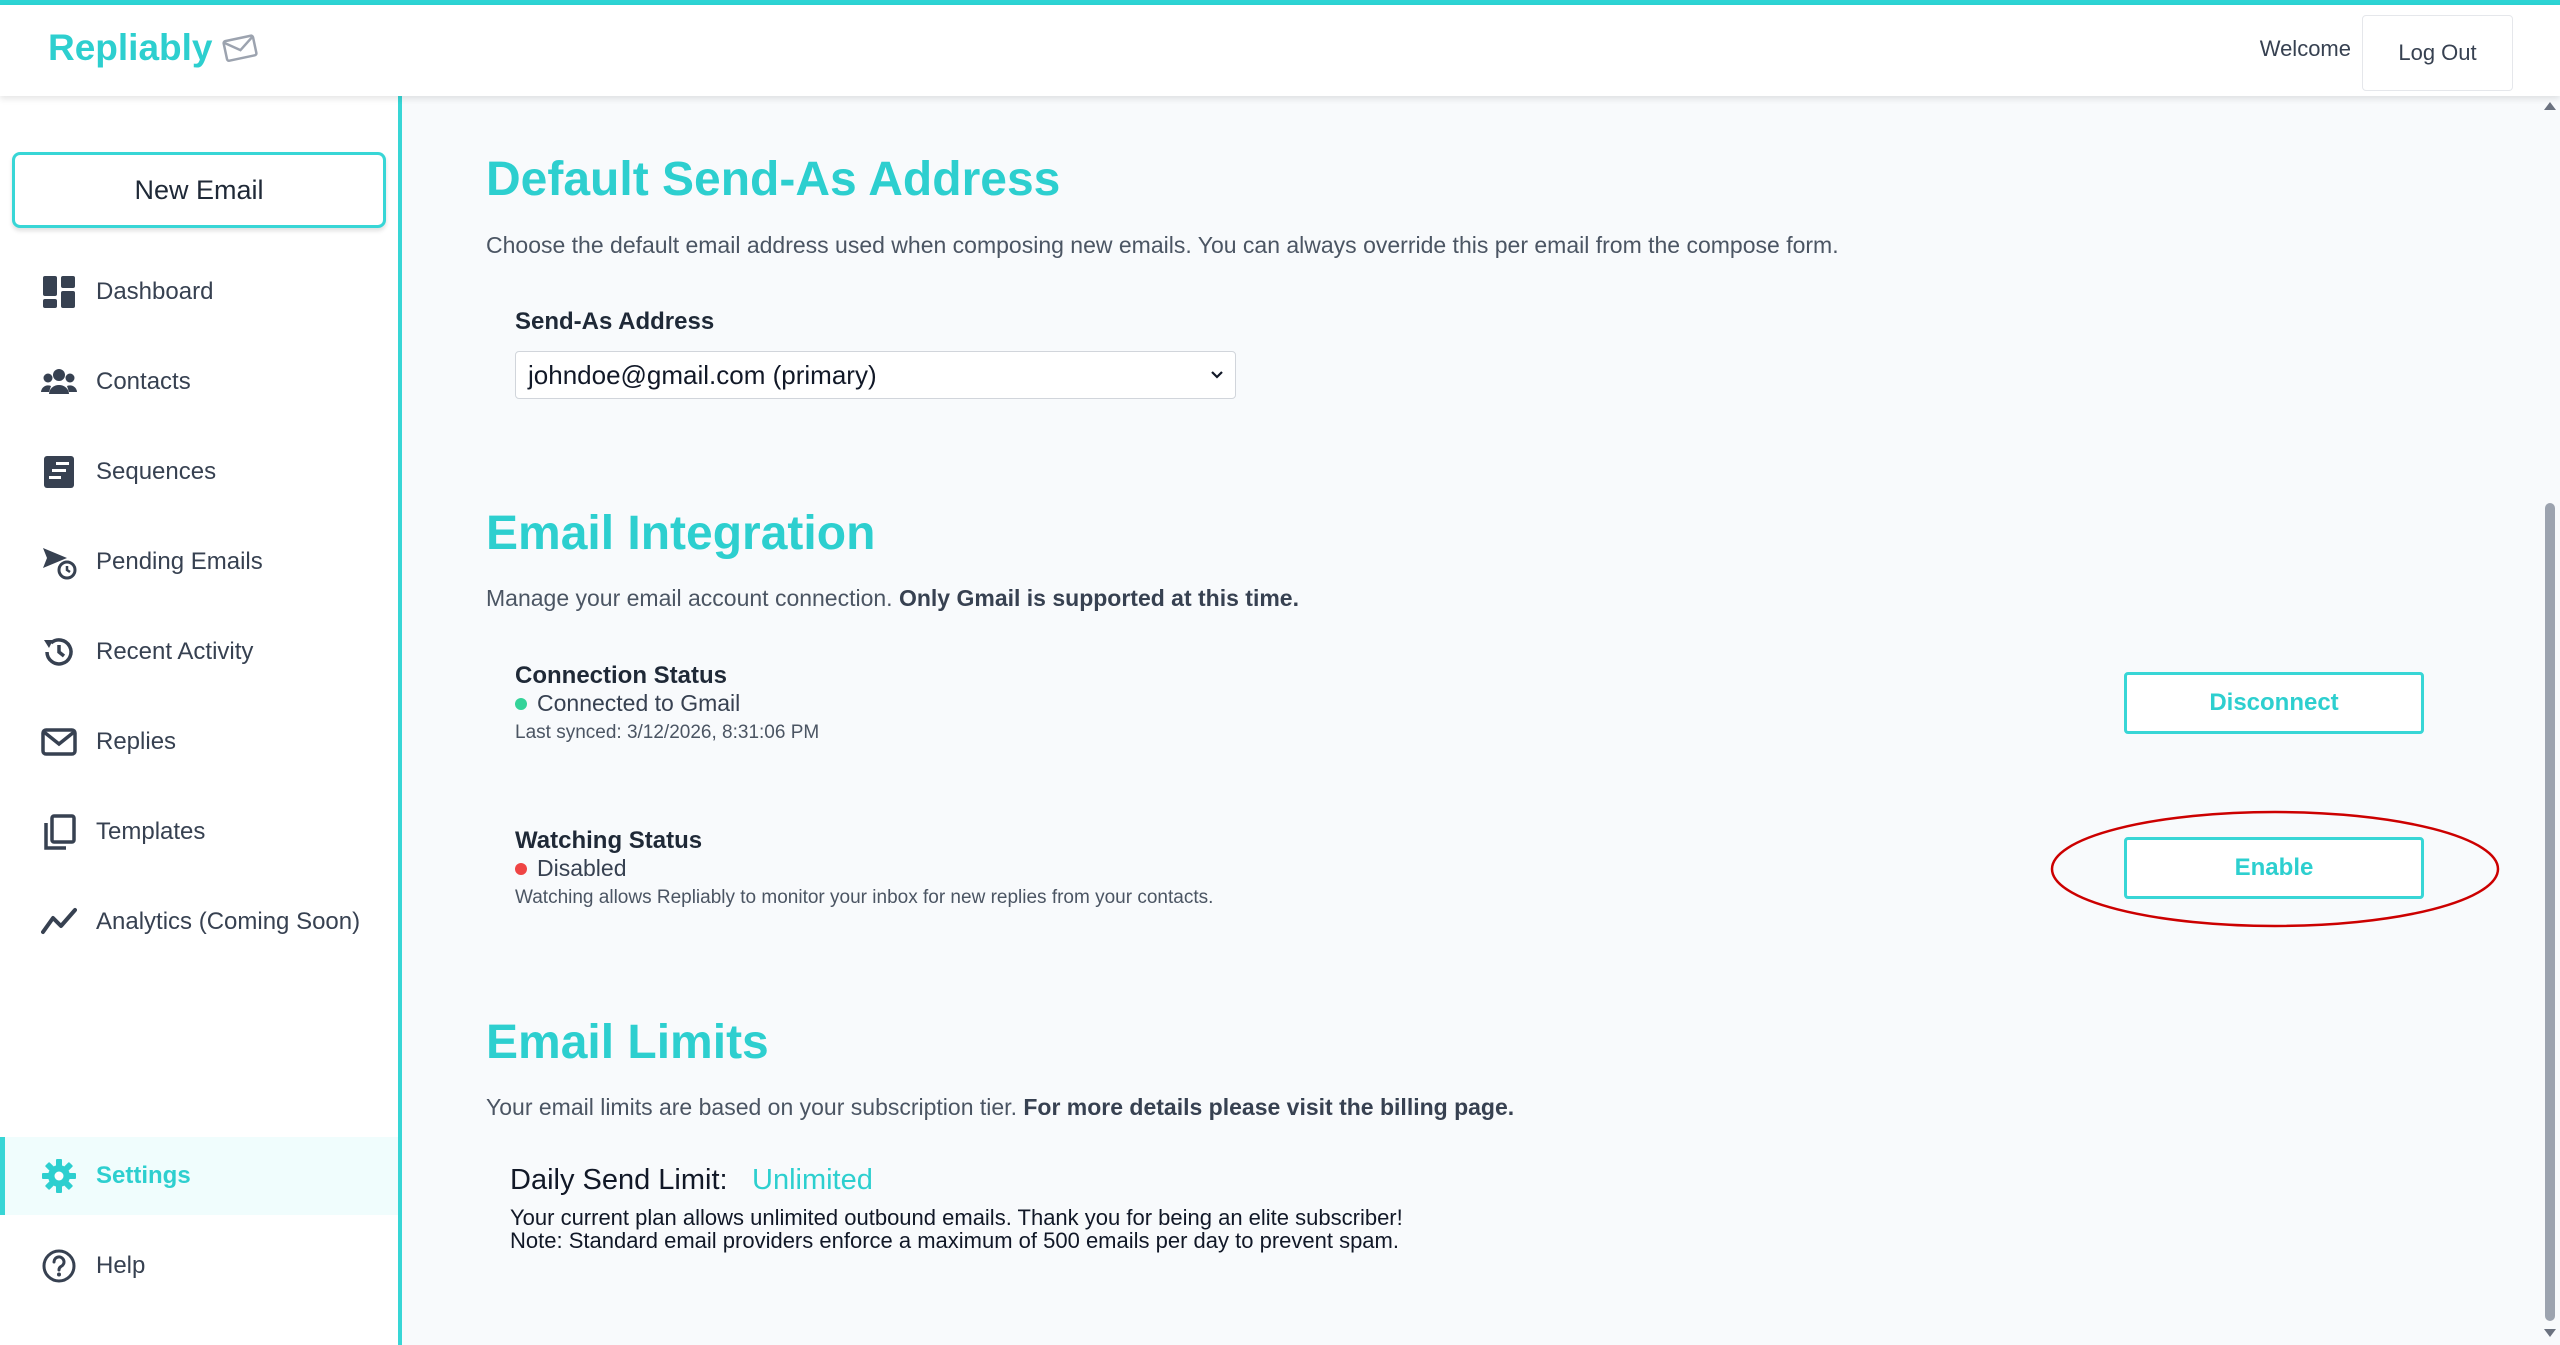  What do you see at coordinates (59, 742) in the screenshot?
I see `envelope-icon` at bounding box center [59, 742].